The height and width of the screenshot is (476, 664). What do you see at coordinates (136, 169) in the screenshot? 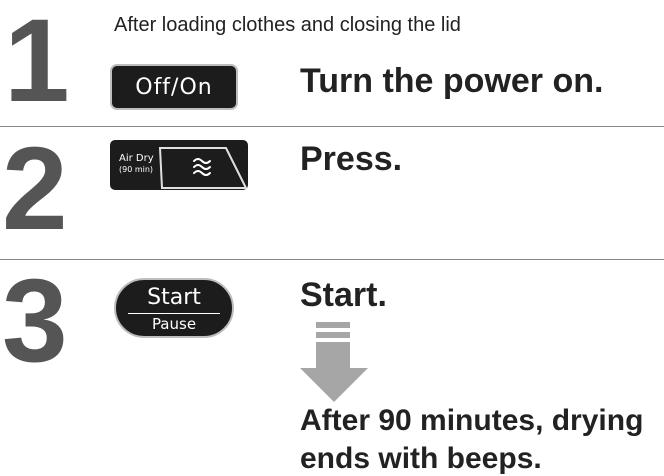
I see `air-dry-label-line2: (90 min)` at bounding box center [136, 169].